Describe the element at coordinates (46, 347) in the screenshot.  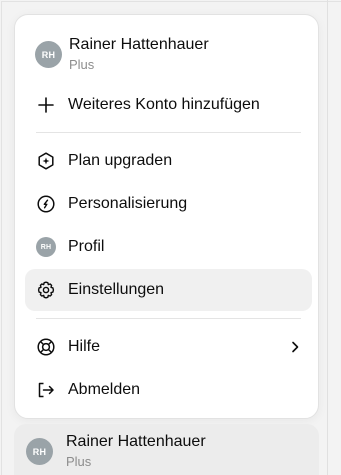
I see `lifebuoy-icon` at that location.